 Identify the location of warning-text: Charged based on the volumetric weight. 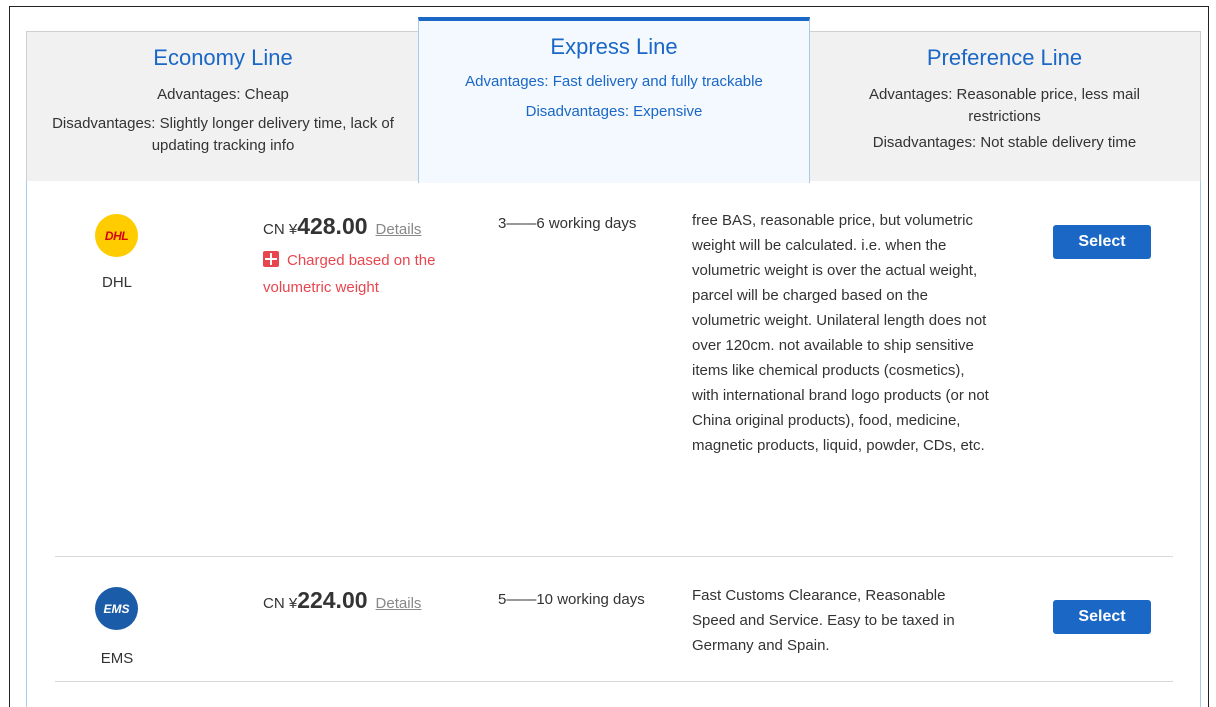
(349, 274).